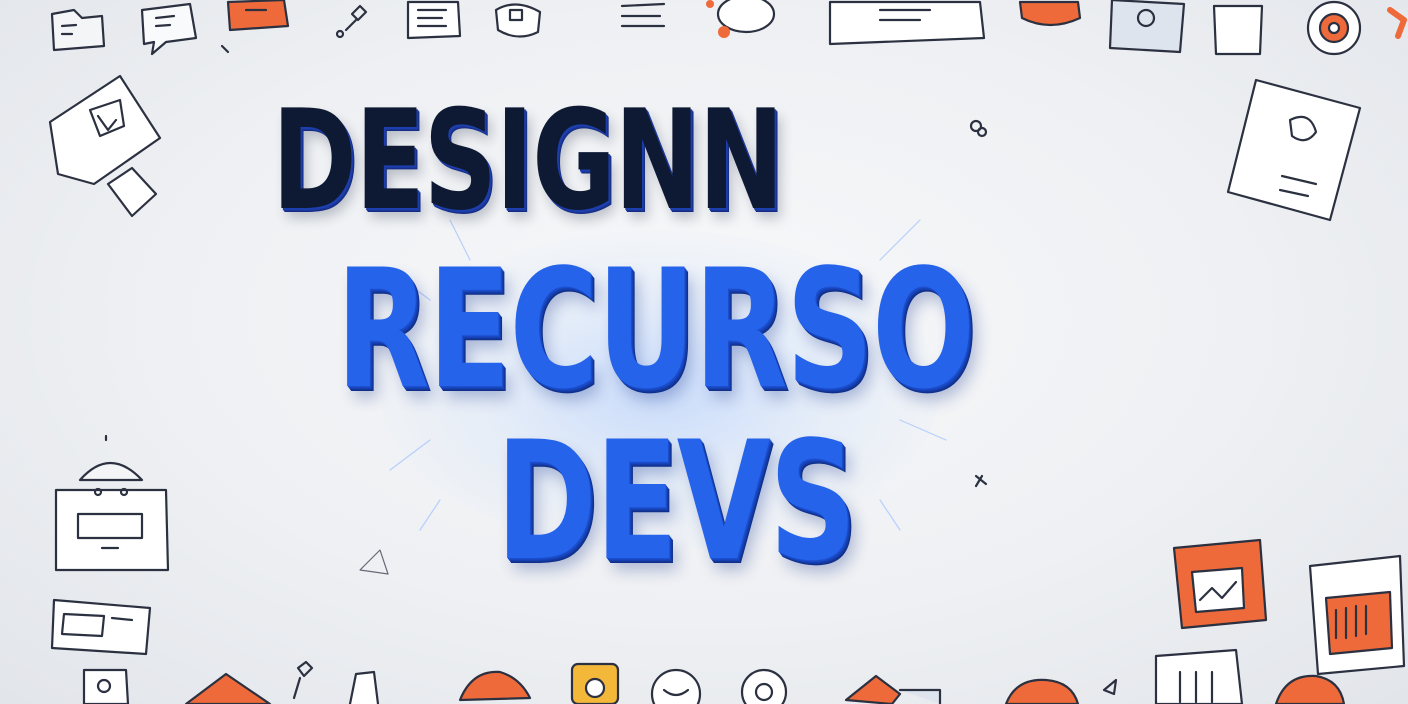 The image size is (1408, 704). Describe the element at coordinates (351, 21) in the screenshot. I see `pin-icon` at that location.